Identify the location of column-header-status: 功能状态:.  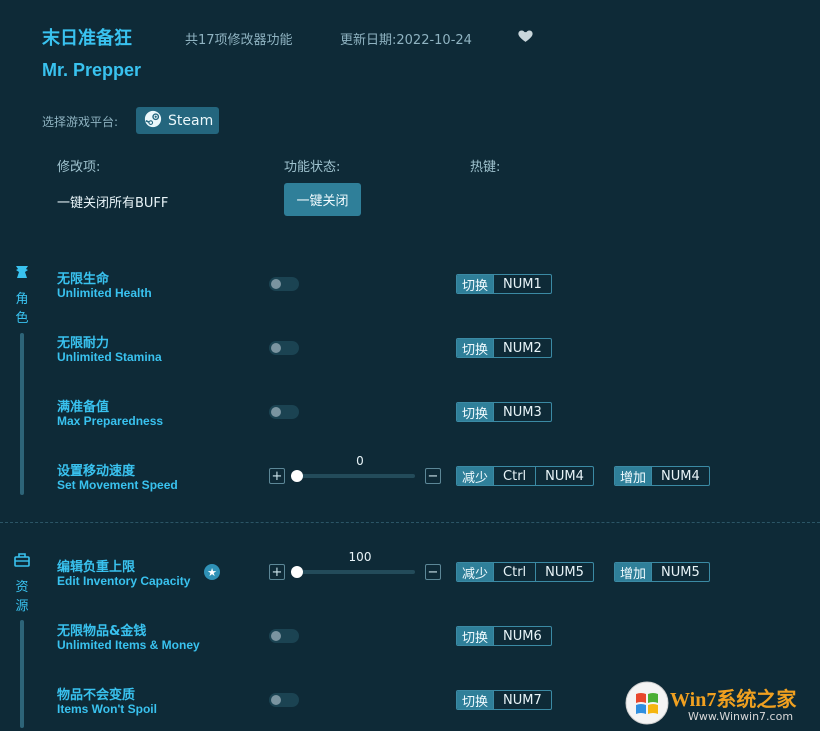
(312, 167).